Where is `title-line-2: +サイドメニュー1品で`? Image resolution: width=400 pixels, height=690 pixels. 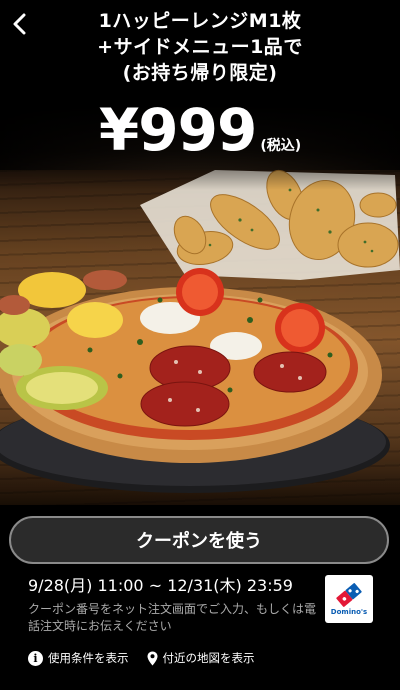 title-line-2: +サイドメニュー1品で is located at coordinates (200, 47).